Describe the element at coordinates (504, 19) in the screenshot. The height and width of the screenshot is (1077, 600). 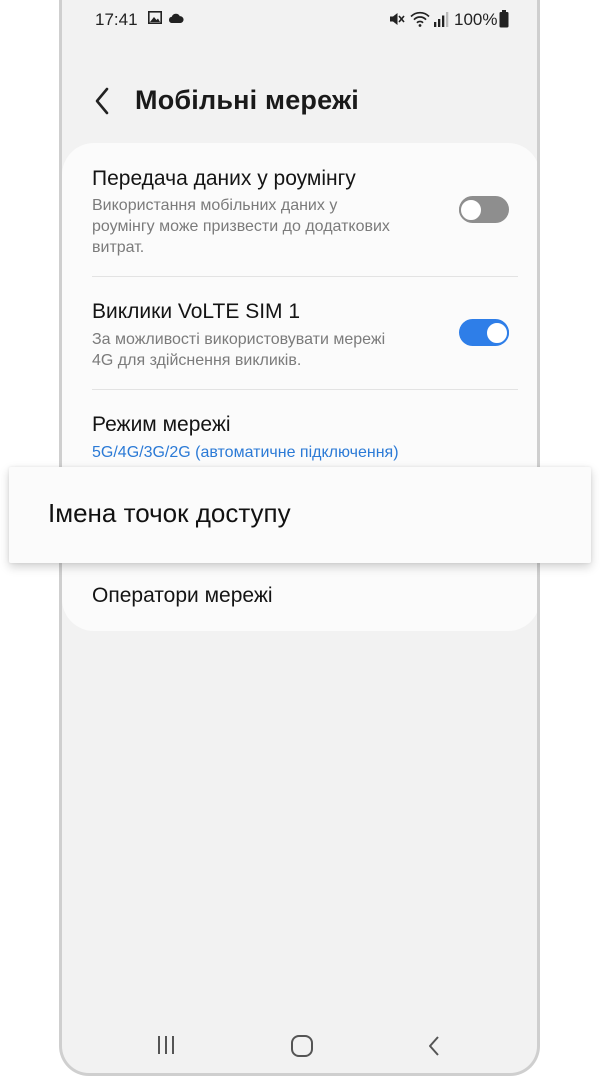
I see `battery-icon` at that location.